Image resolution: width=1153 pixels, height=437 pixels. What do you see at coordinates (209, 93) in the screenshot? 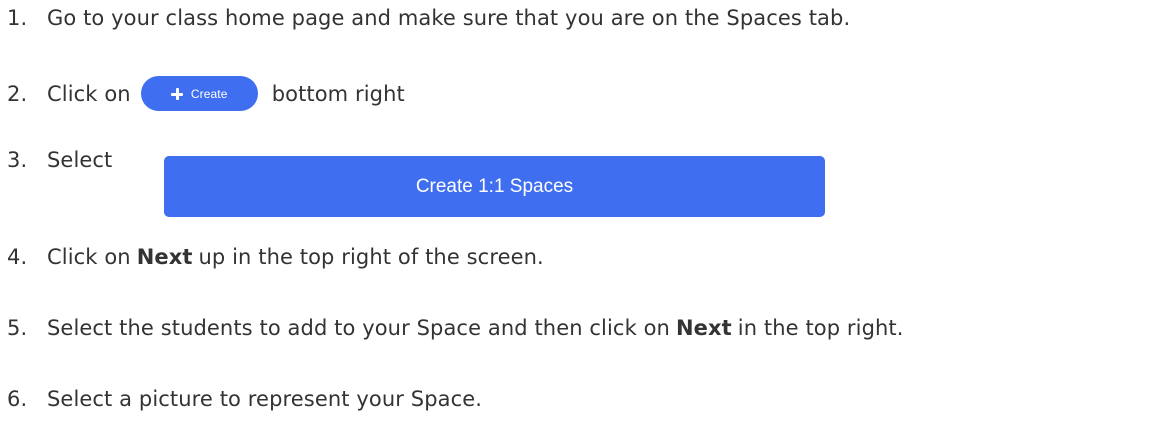
I see `create-button-label: Create` at bounding box center [209, 93].